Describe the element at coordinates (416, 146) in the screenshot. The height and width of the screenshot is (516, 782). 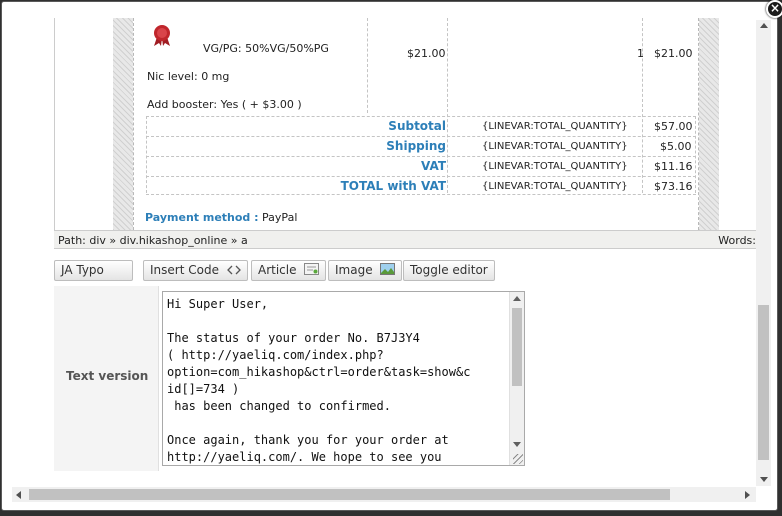
I see `shipping-label: Shipping` at that location.